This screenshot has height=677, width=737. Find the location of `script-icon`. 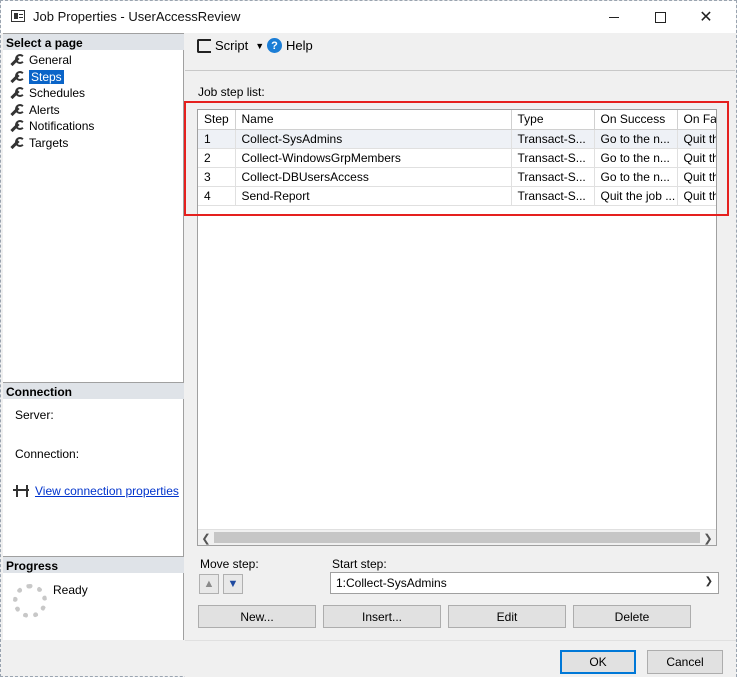

script-icon is located at coordinates (204, 45).